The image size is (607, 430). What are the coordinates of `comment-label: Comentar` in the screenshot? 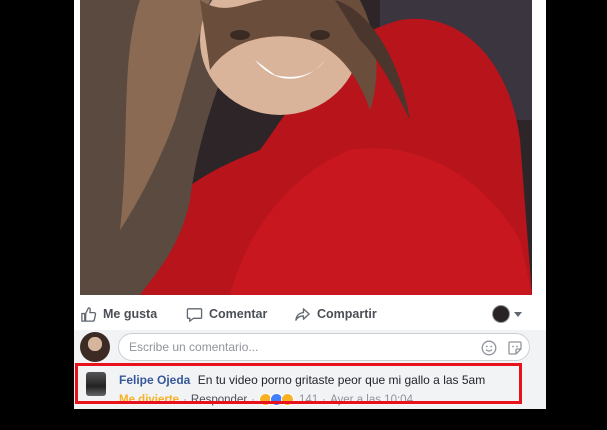 It's located at (238, 314).